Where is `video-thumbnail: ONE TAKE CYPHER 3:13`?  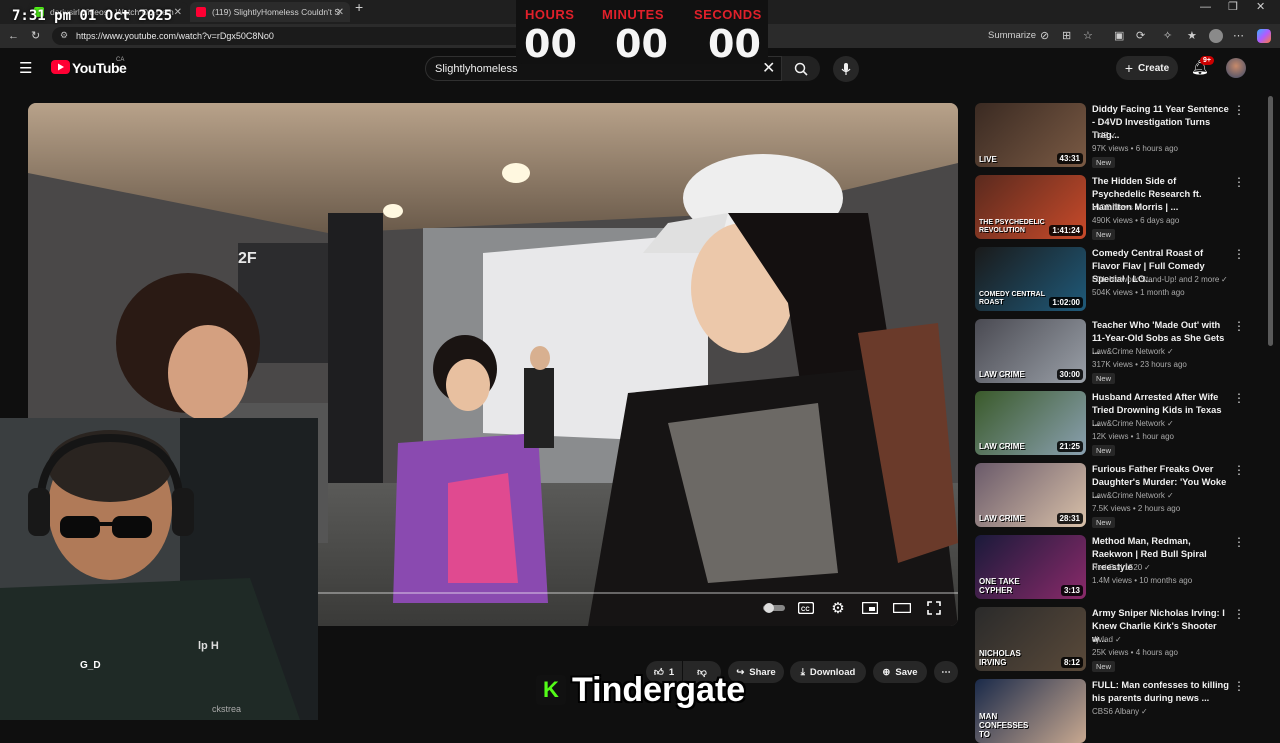 video-thumbnail: ONE TAKE CYPHER 3:13 is located at coordinates (1030, 567).